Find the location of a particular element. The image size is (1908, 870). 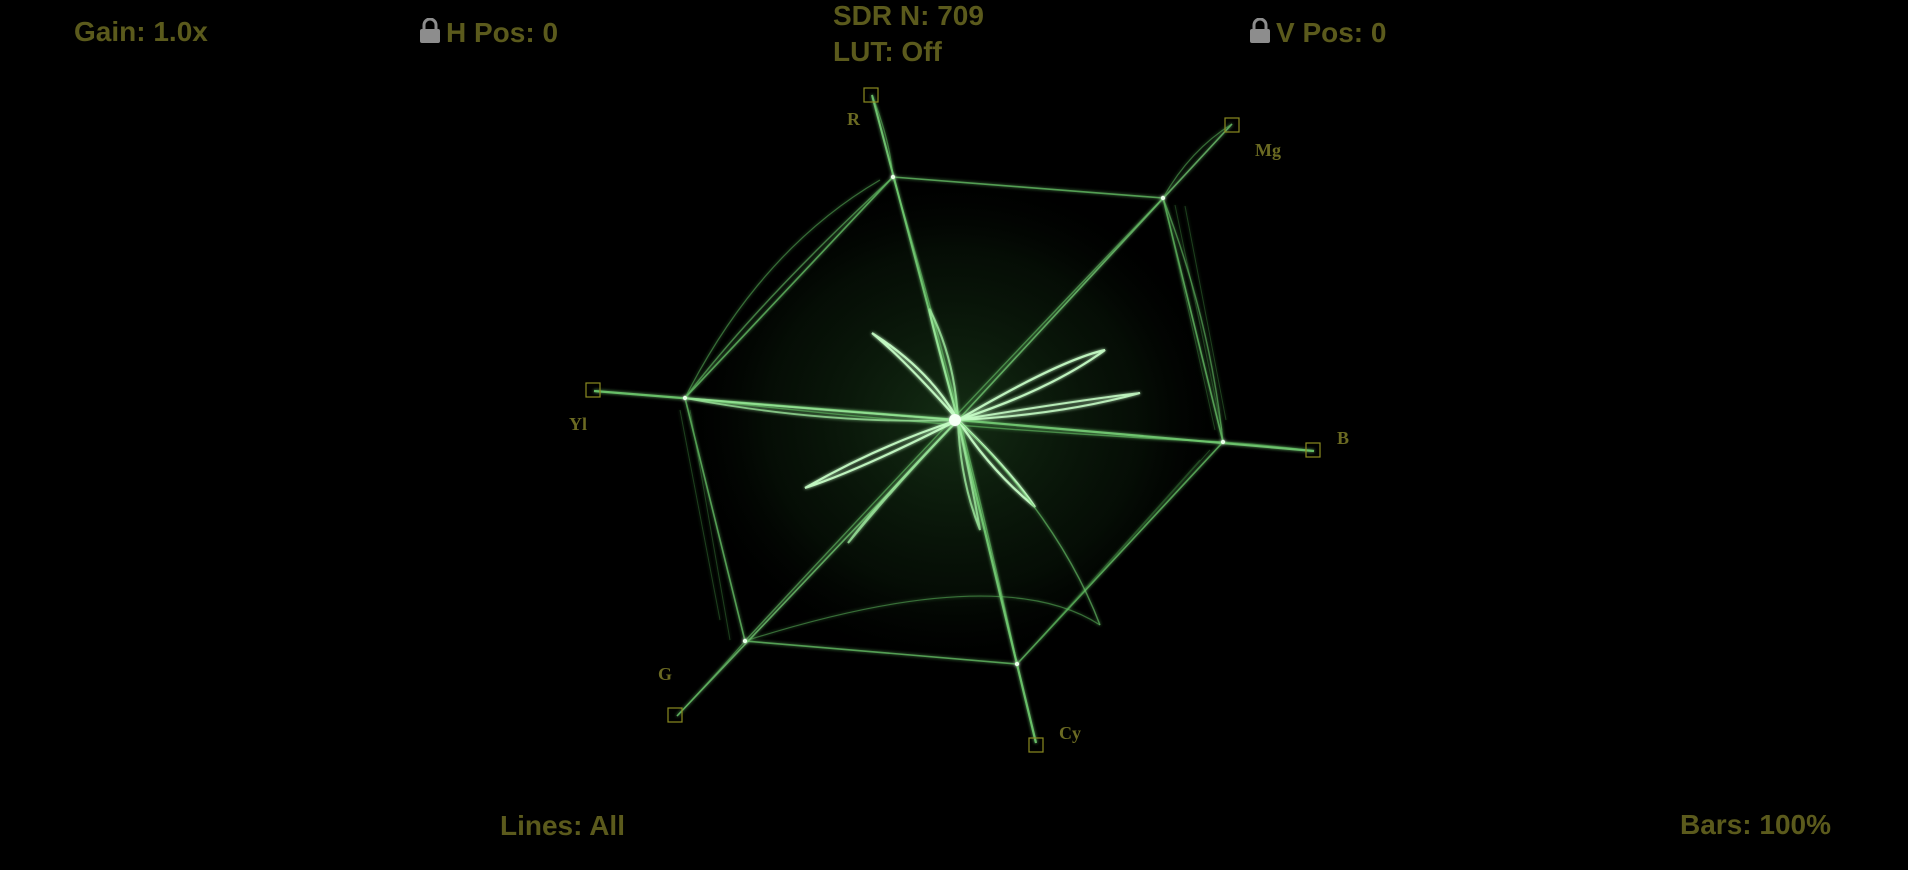

target-box-yl is located at coordinates (593, 390).